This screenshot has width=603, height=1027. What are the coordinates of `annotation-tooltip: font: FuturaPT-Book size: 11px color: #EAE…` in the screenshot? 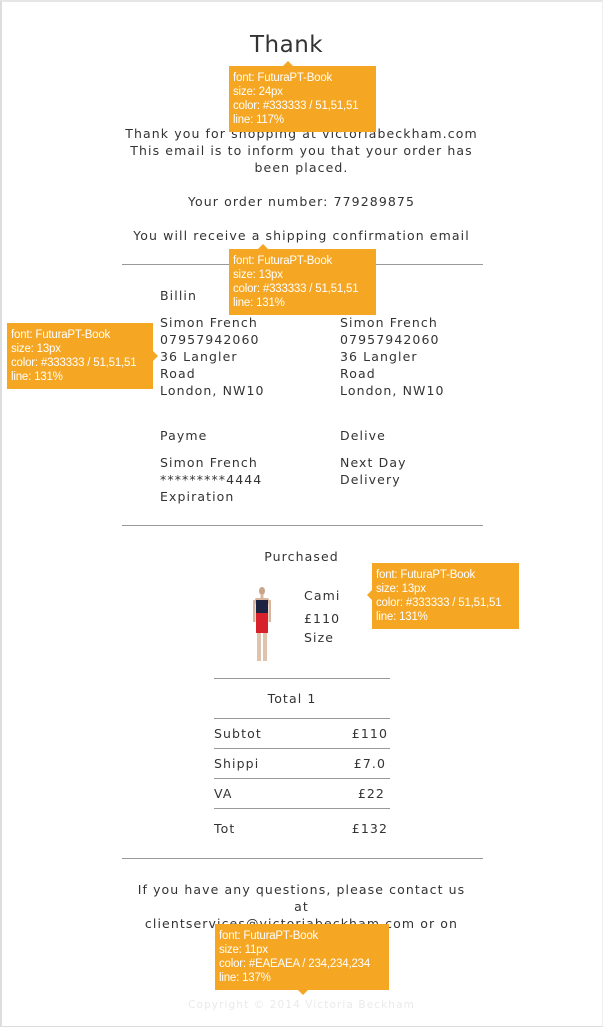 It's located at (302, 957).